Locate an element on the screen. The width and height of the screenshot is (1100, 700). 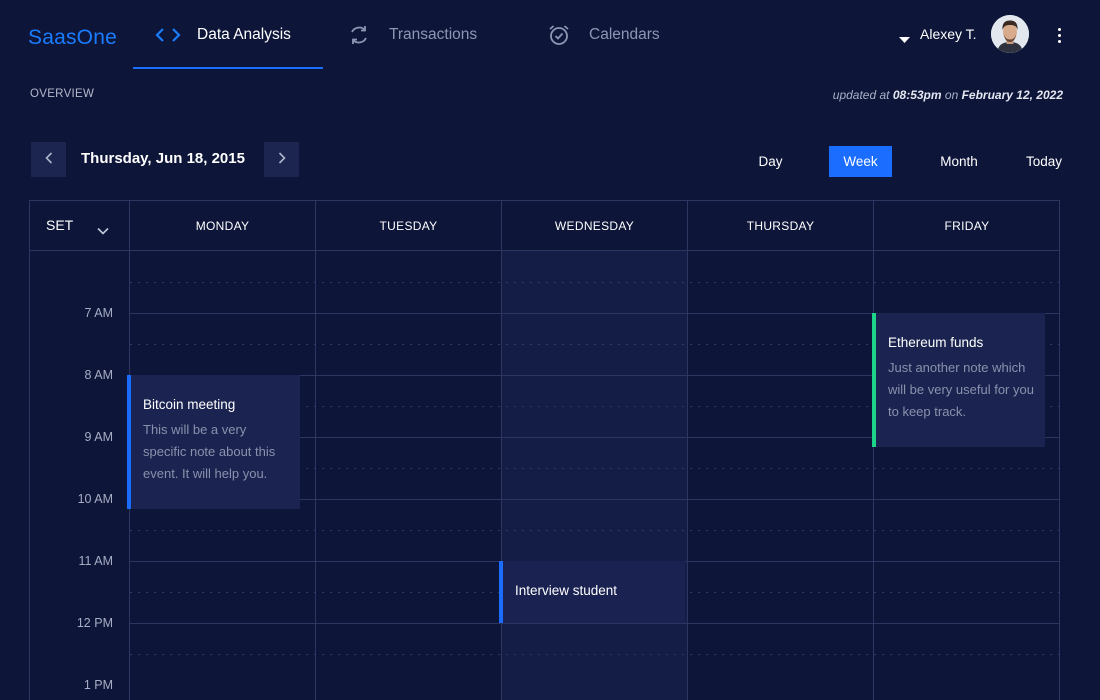
chevron-right-icon is located at coordinates (282, 160).